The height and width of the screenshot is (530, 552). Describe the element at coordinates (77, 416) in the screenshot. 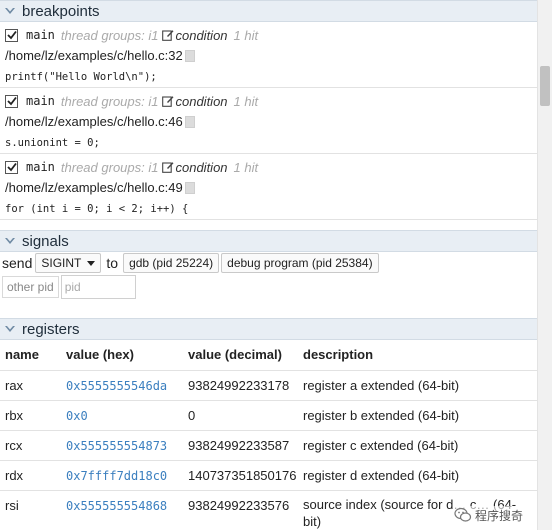

I see `register-hex-value: 0x0` at that location.